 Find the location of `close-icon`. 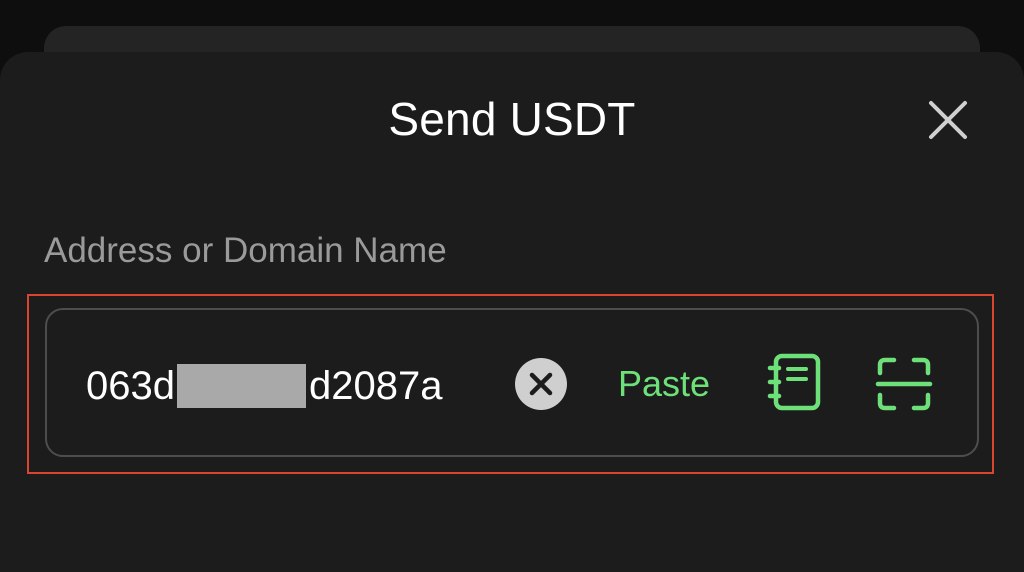

close-icon is located at coordinates (948, 120).